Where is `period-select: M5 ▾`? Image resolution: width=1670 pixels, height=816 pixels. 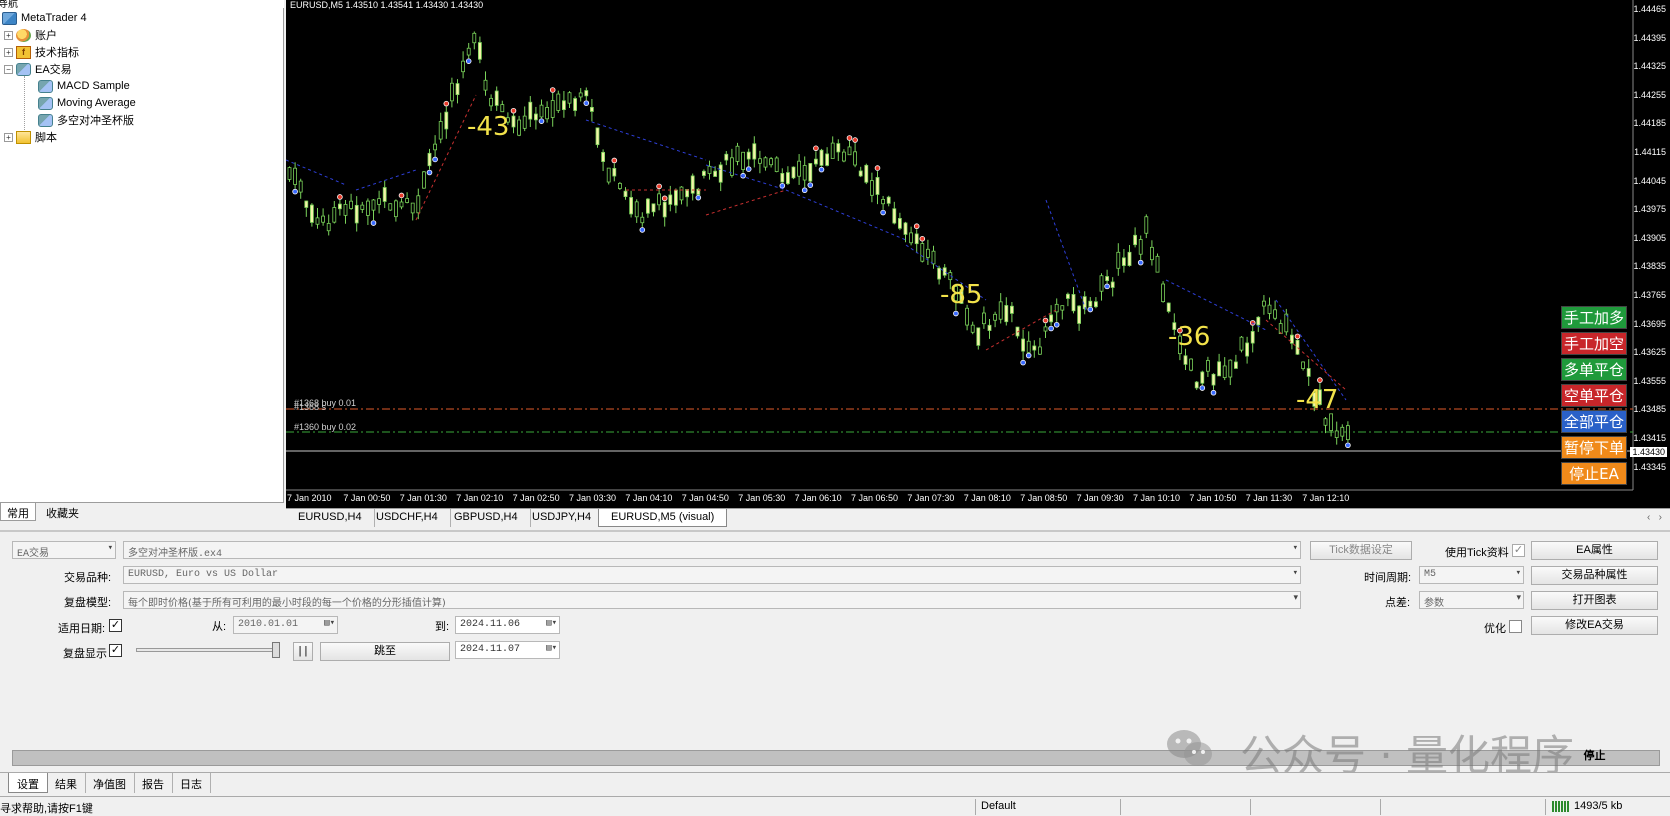
period-select: M5 ▾ is located at coordinates (1471, 575).